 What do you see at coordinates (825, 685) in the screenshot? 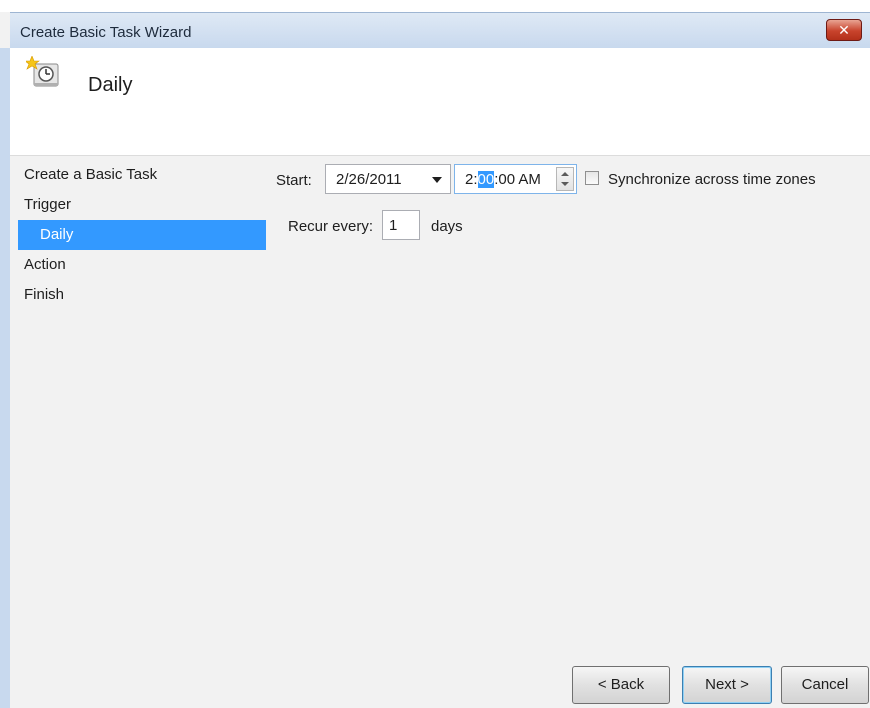
I see `cancel-button: Cancel` at bounding box center [825, 685].